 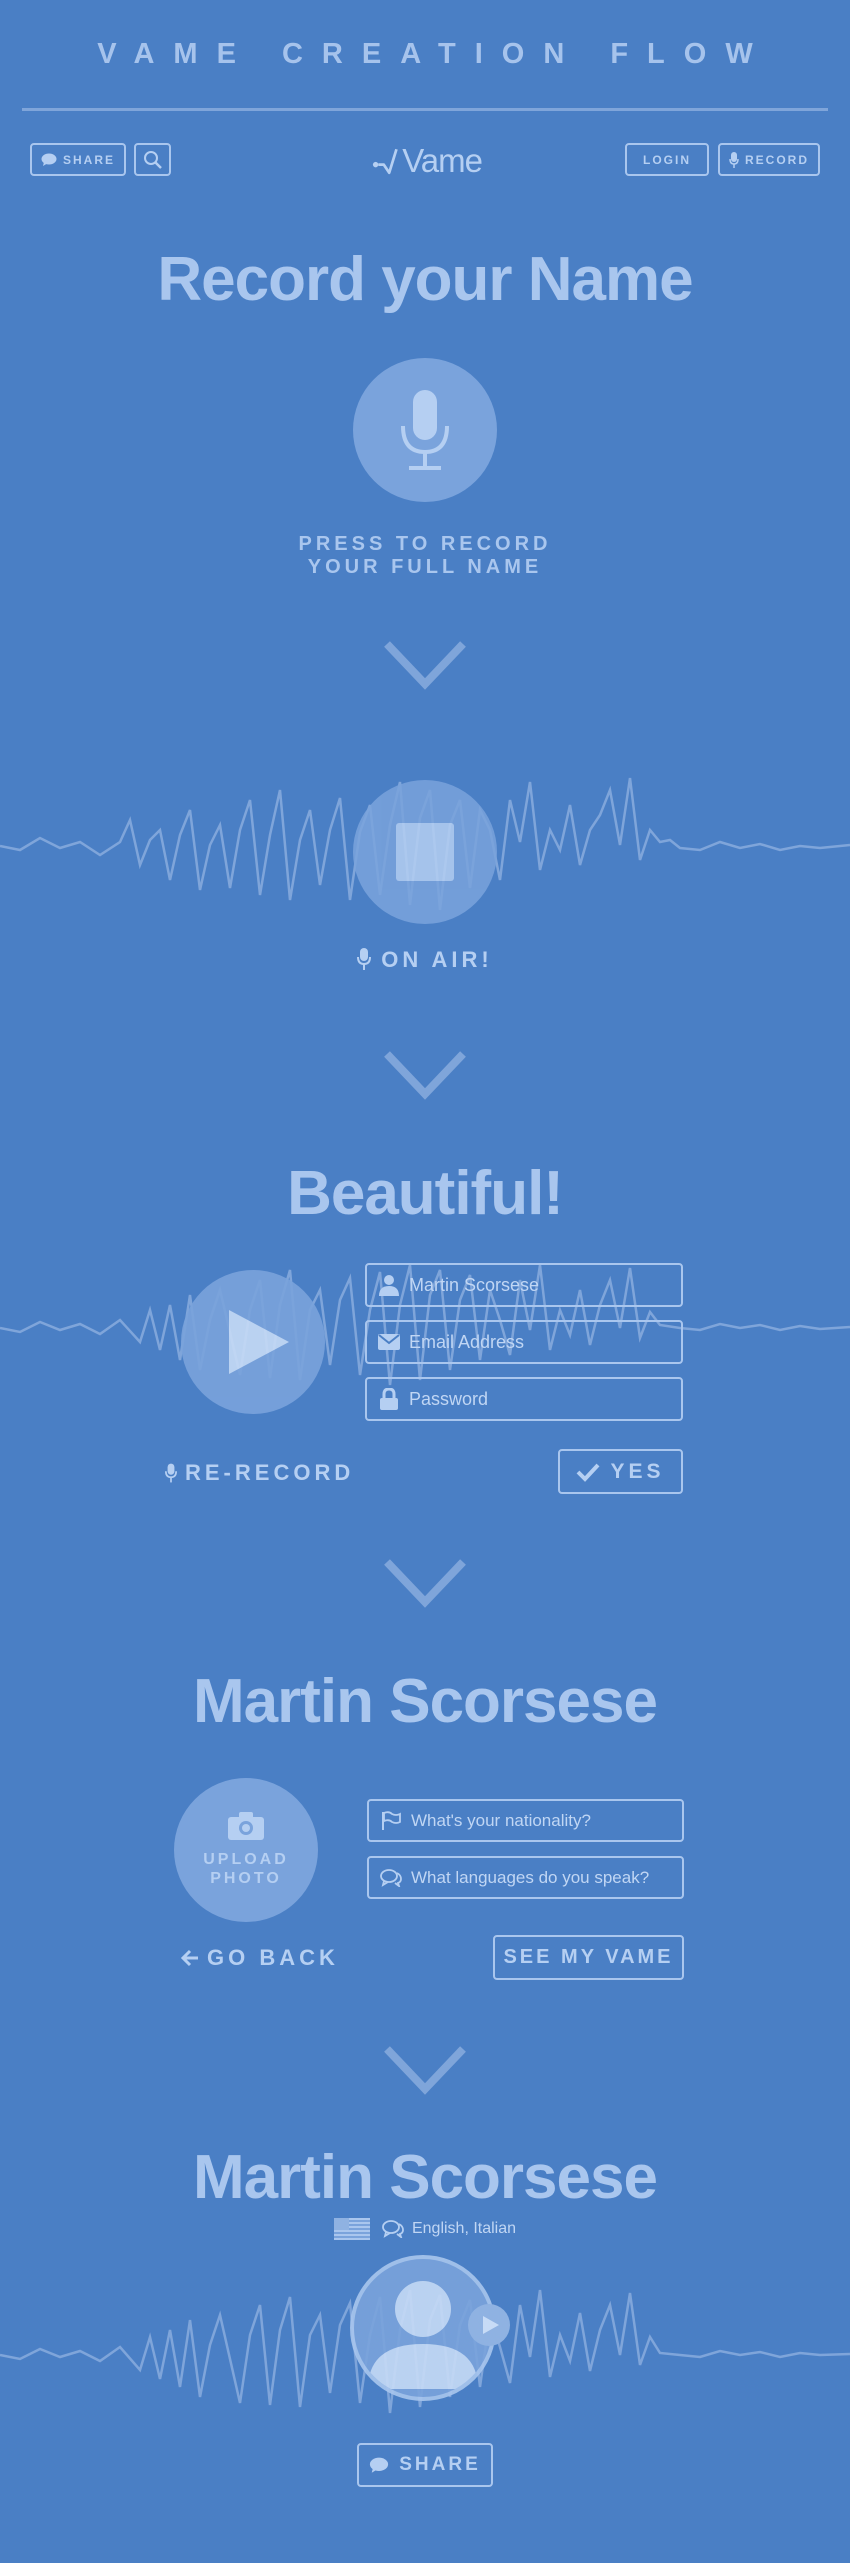 I want to click on login-label: LOGIN, so click(x=667, y=159).